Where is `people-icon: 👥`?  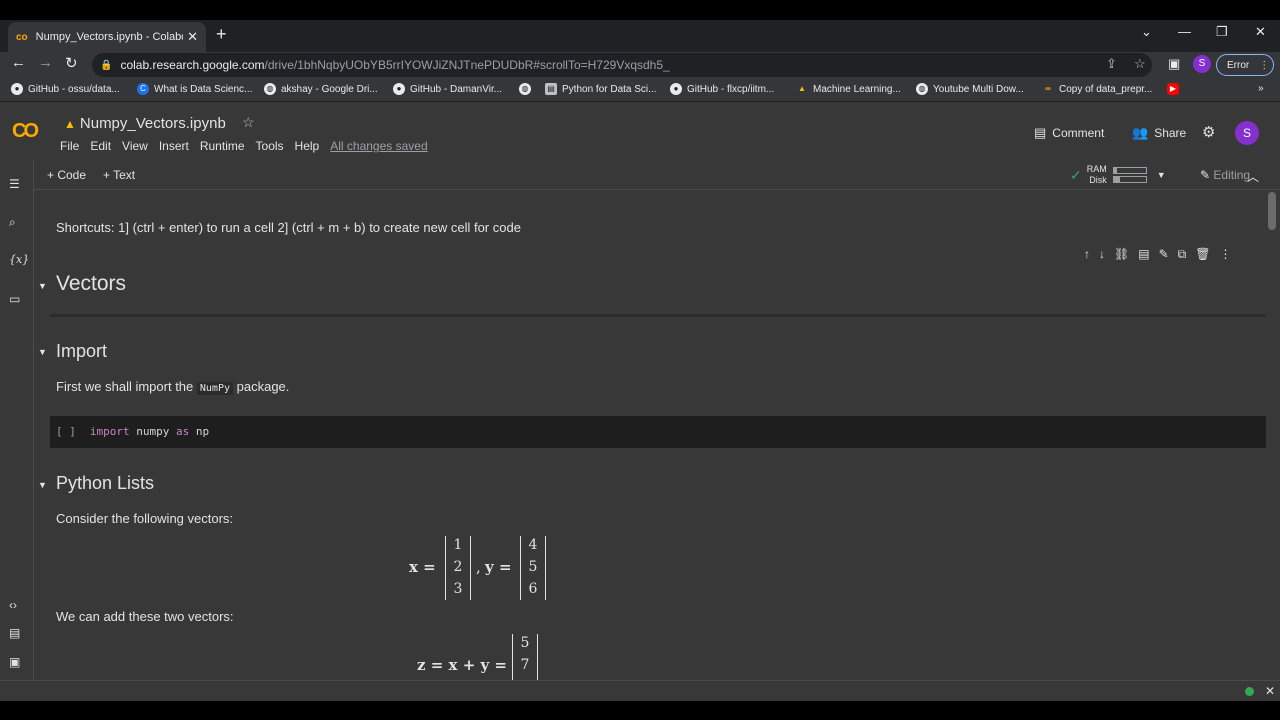
people-icon: 👥 is located at coordinates (1140, 132).